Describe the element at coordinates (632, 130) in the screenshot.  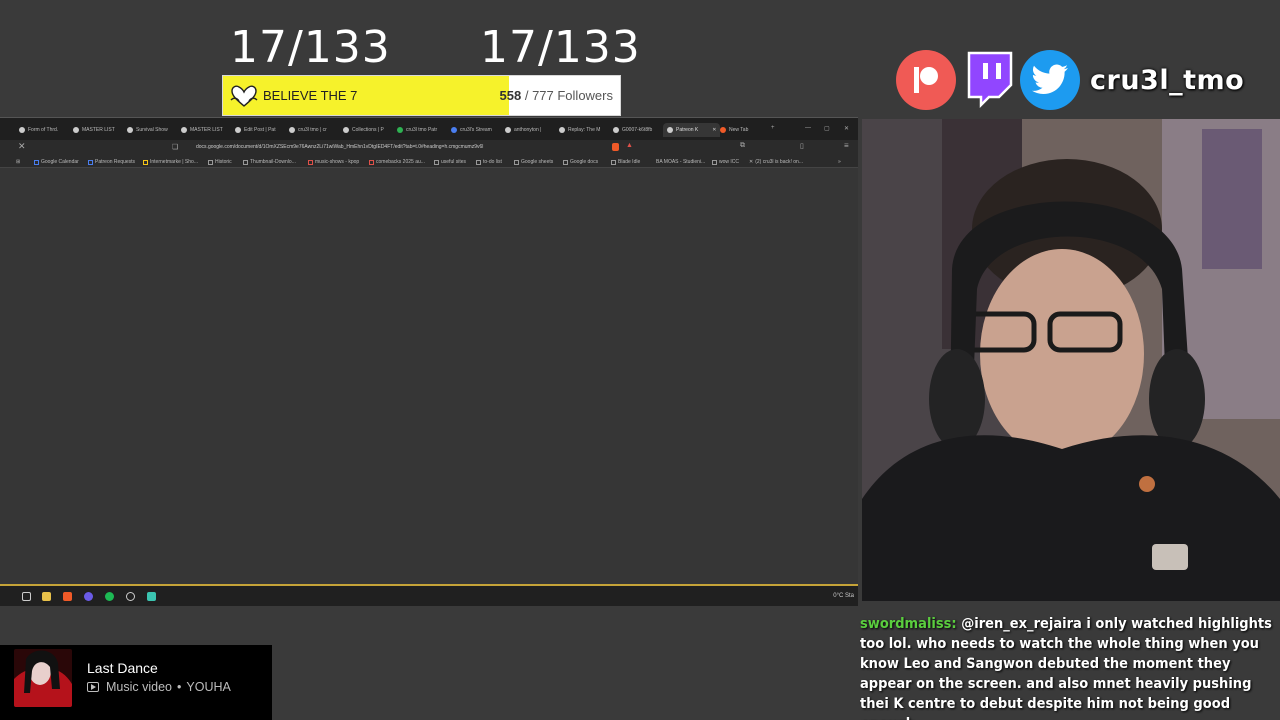
I see `browser-tab: G0007-k6t8fb` at that location.